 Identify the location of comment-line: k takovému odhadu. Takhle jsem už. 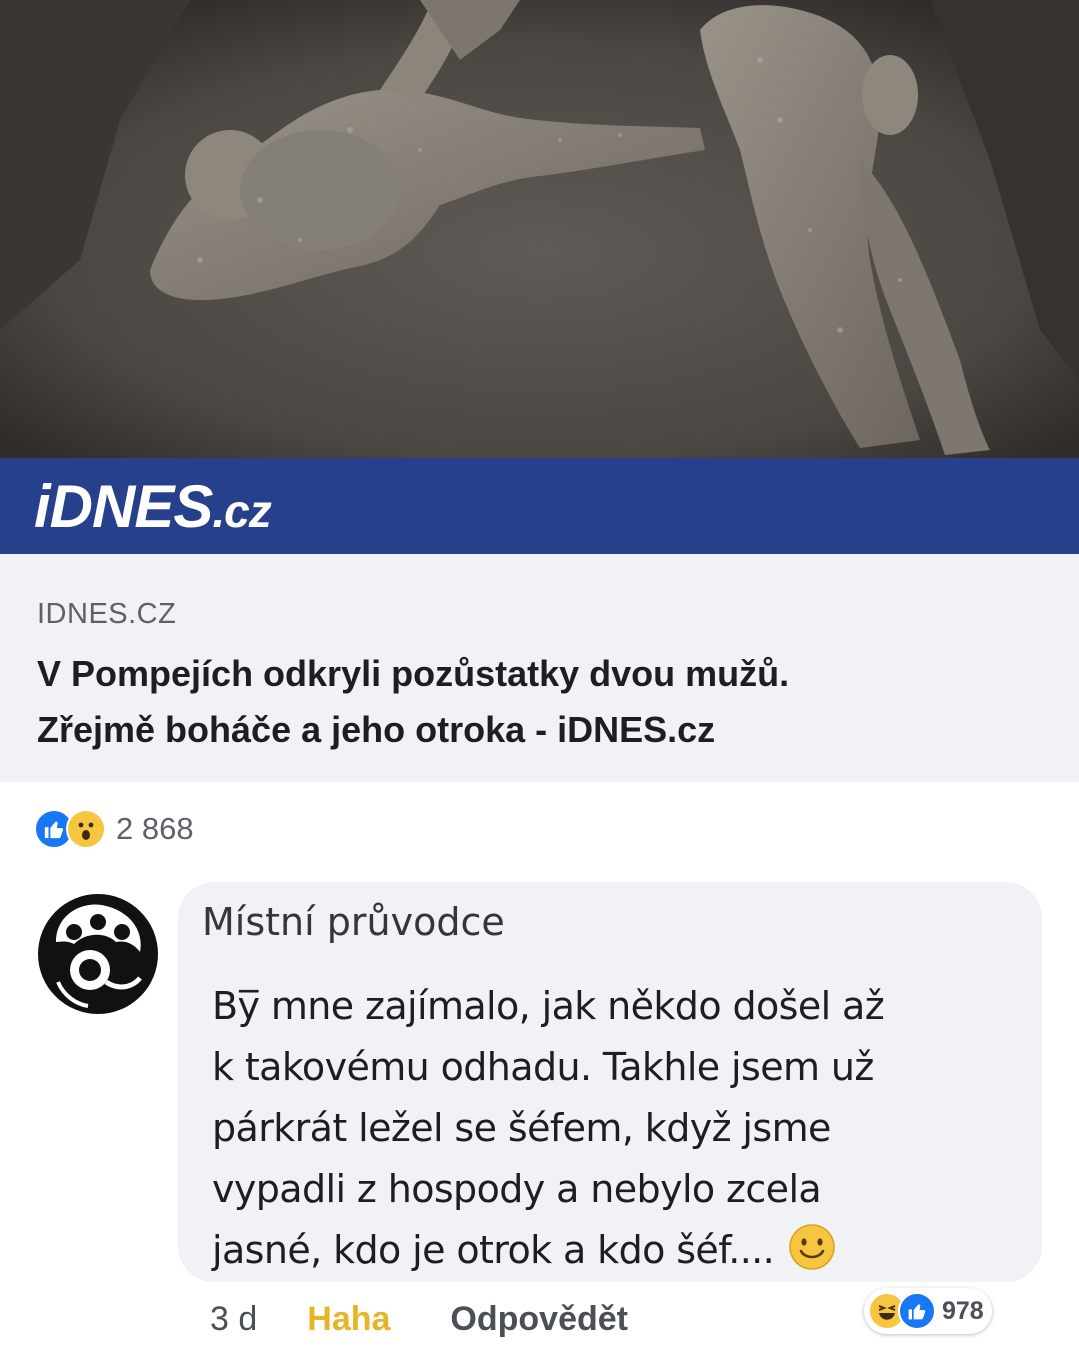
(543, 1067).